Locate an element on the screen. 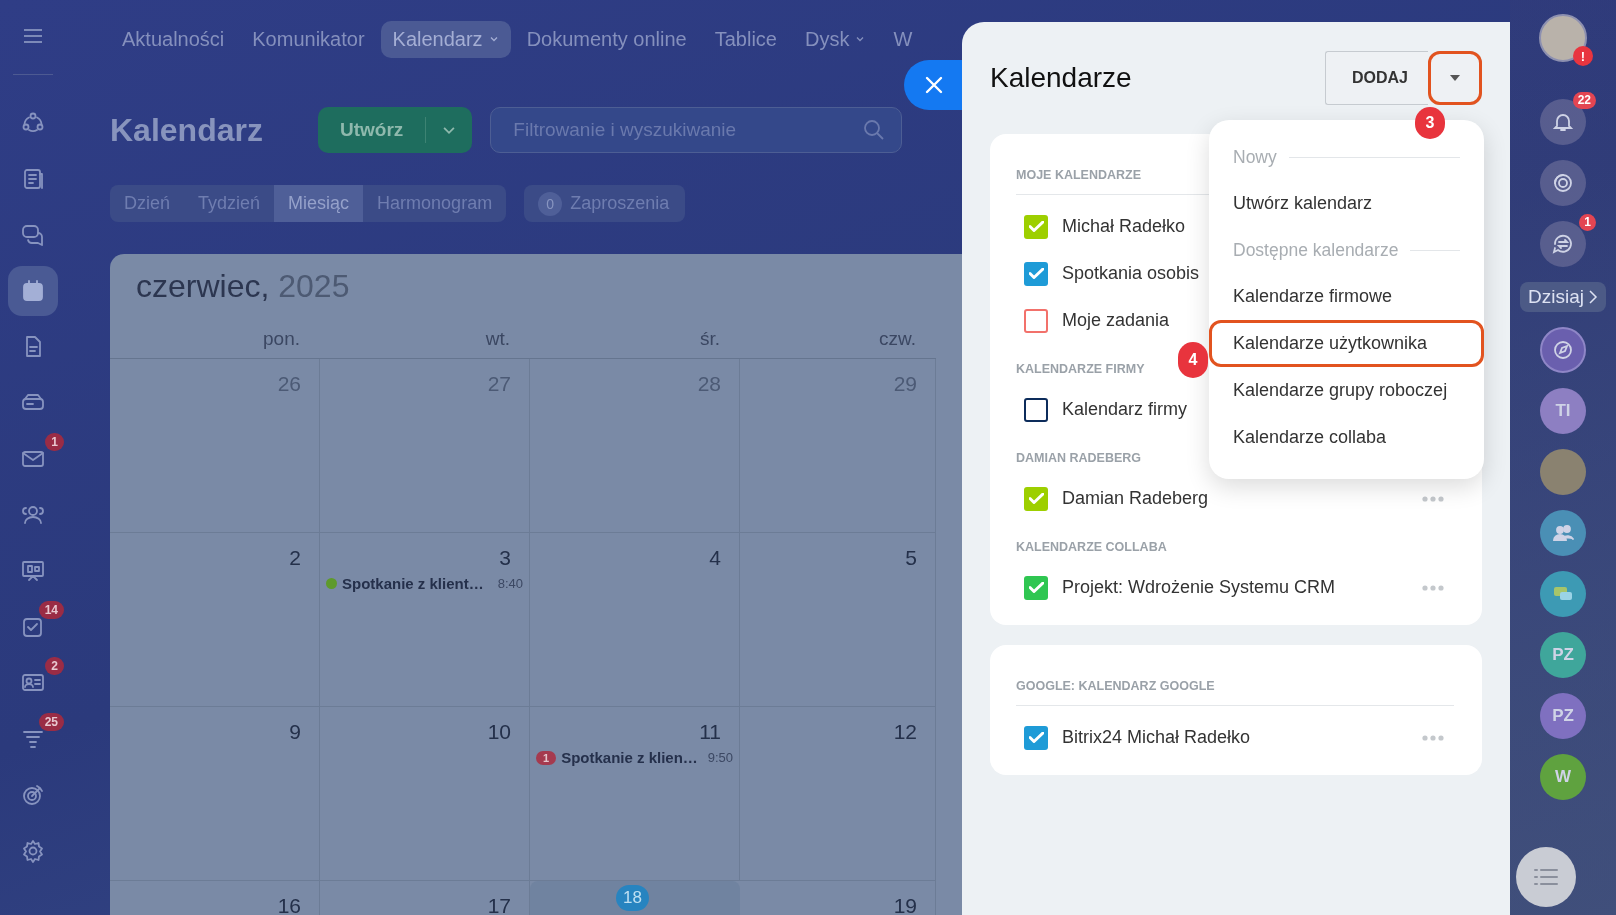  day-cell: 5 is located at coordinates (838, 620).